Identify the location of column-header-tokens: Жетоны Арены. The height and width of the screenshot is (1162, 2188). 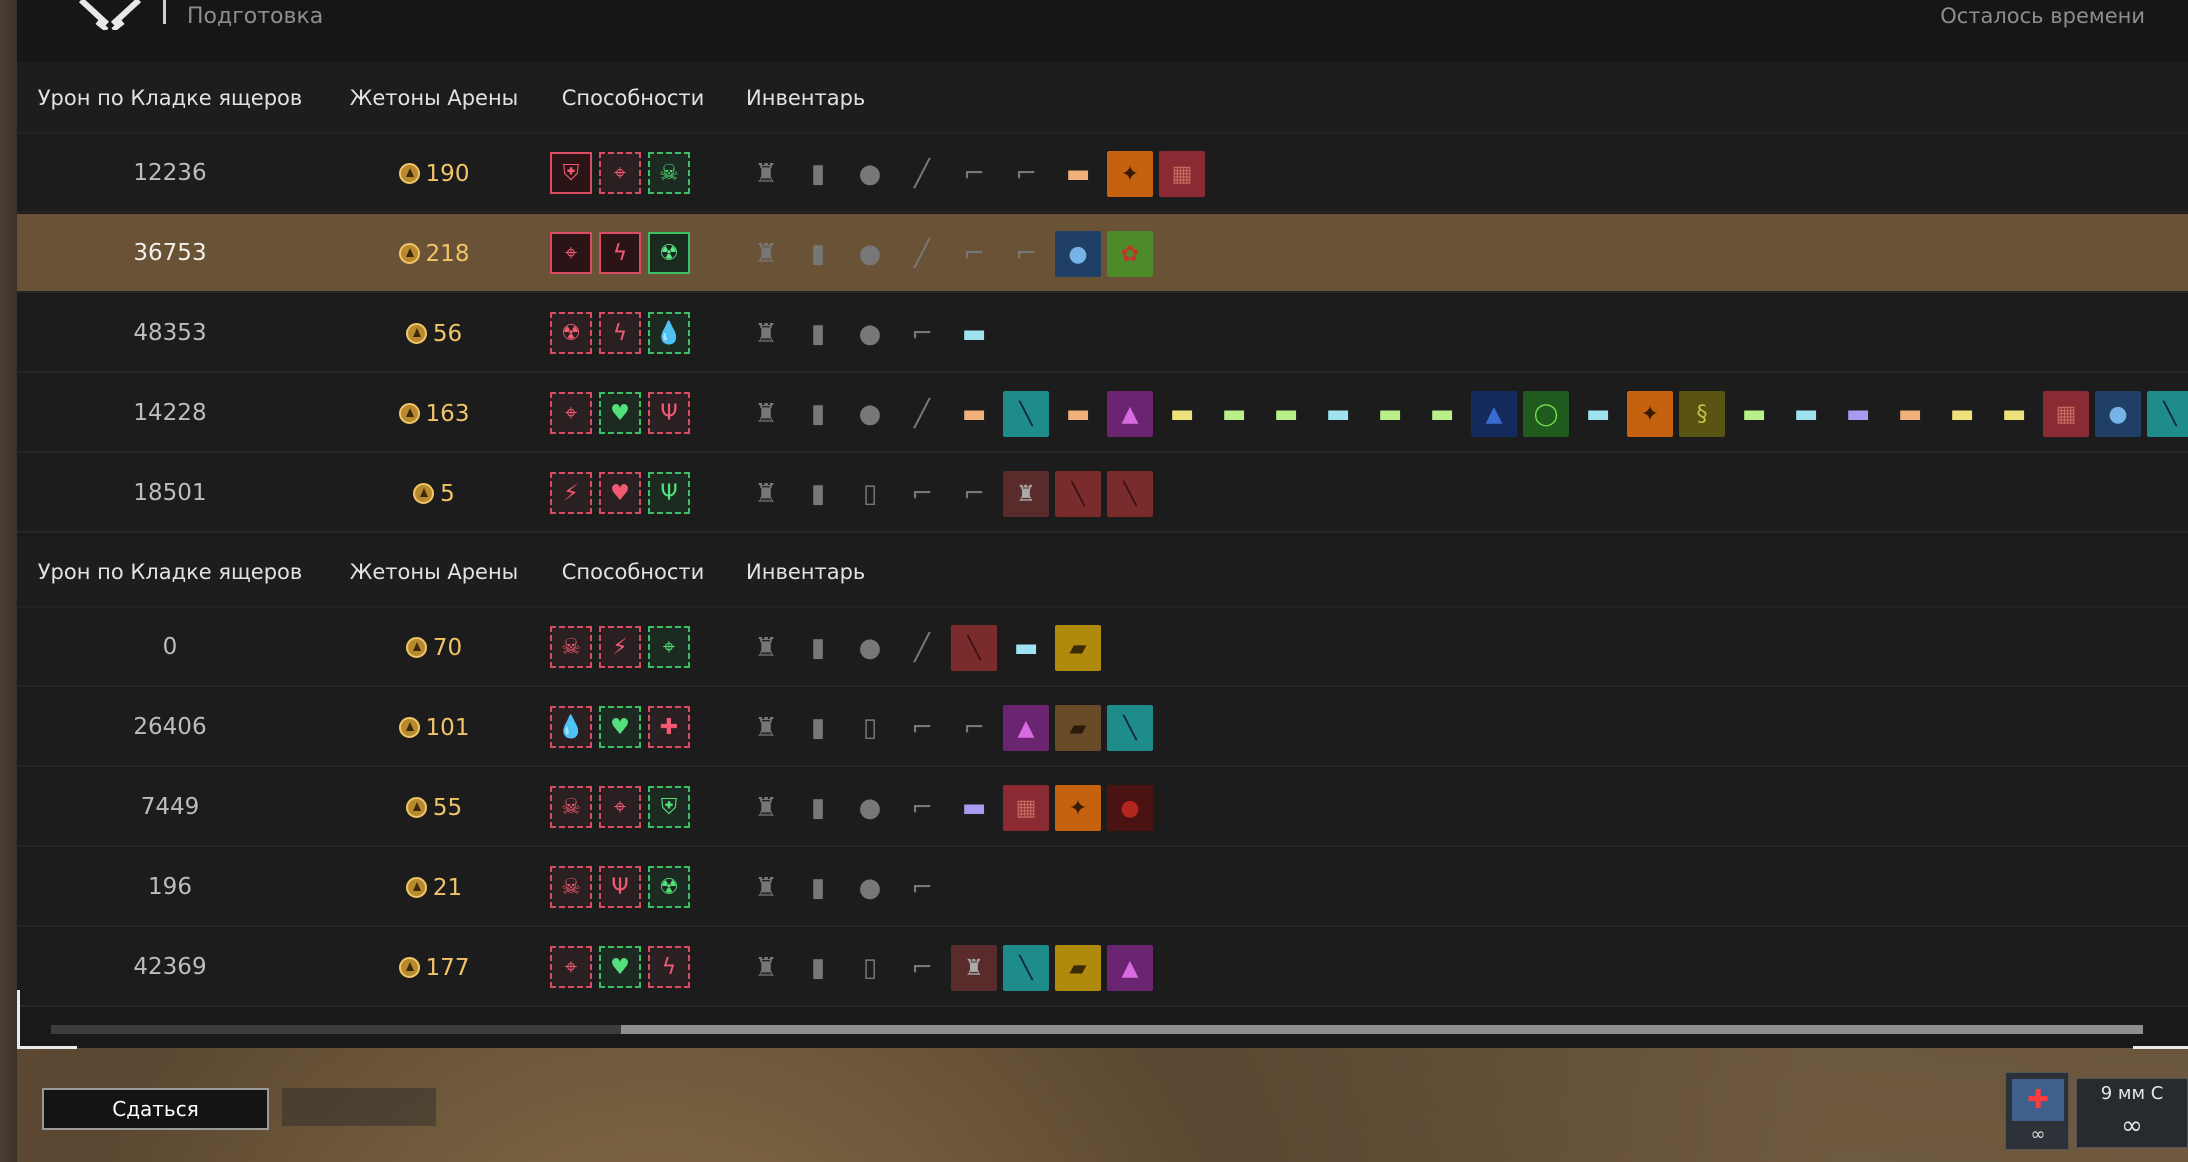
(434, 572).